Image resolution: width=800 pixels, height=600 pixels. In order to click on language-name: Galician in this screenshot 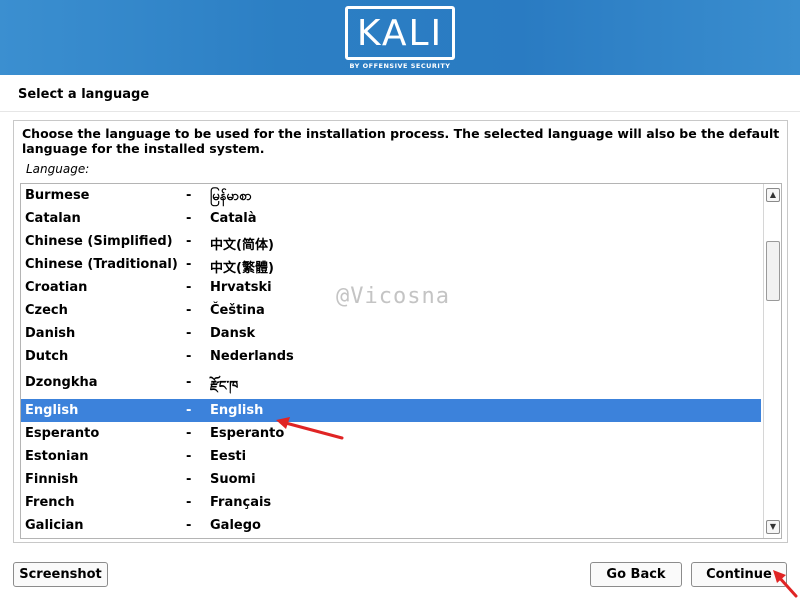, I will do `click(54, 525)`.